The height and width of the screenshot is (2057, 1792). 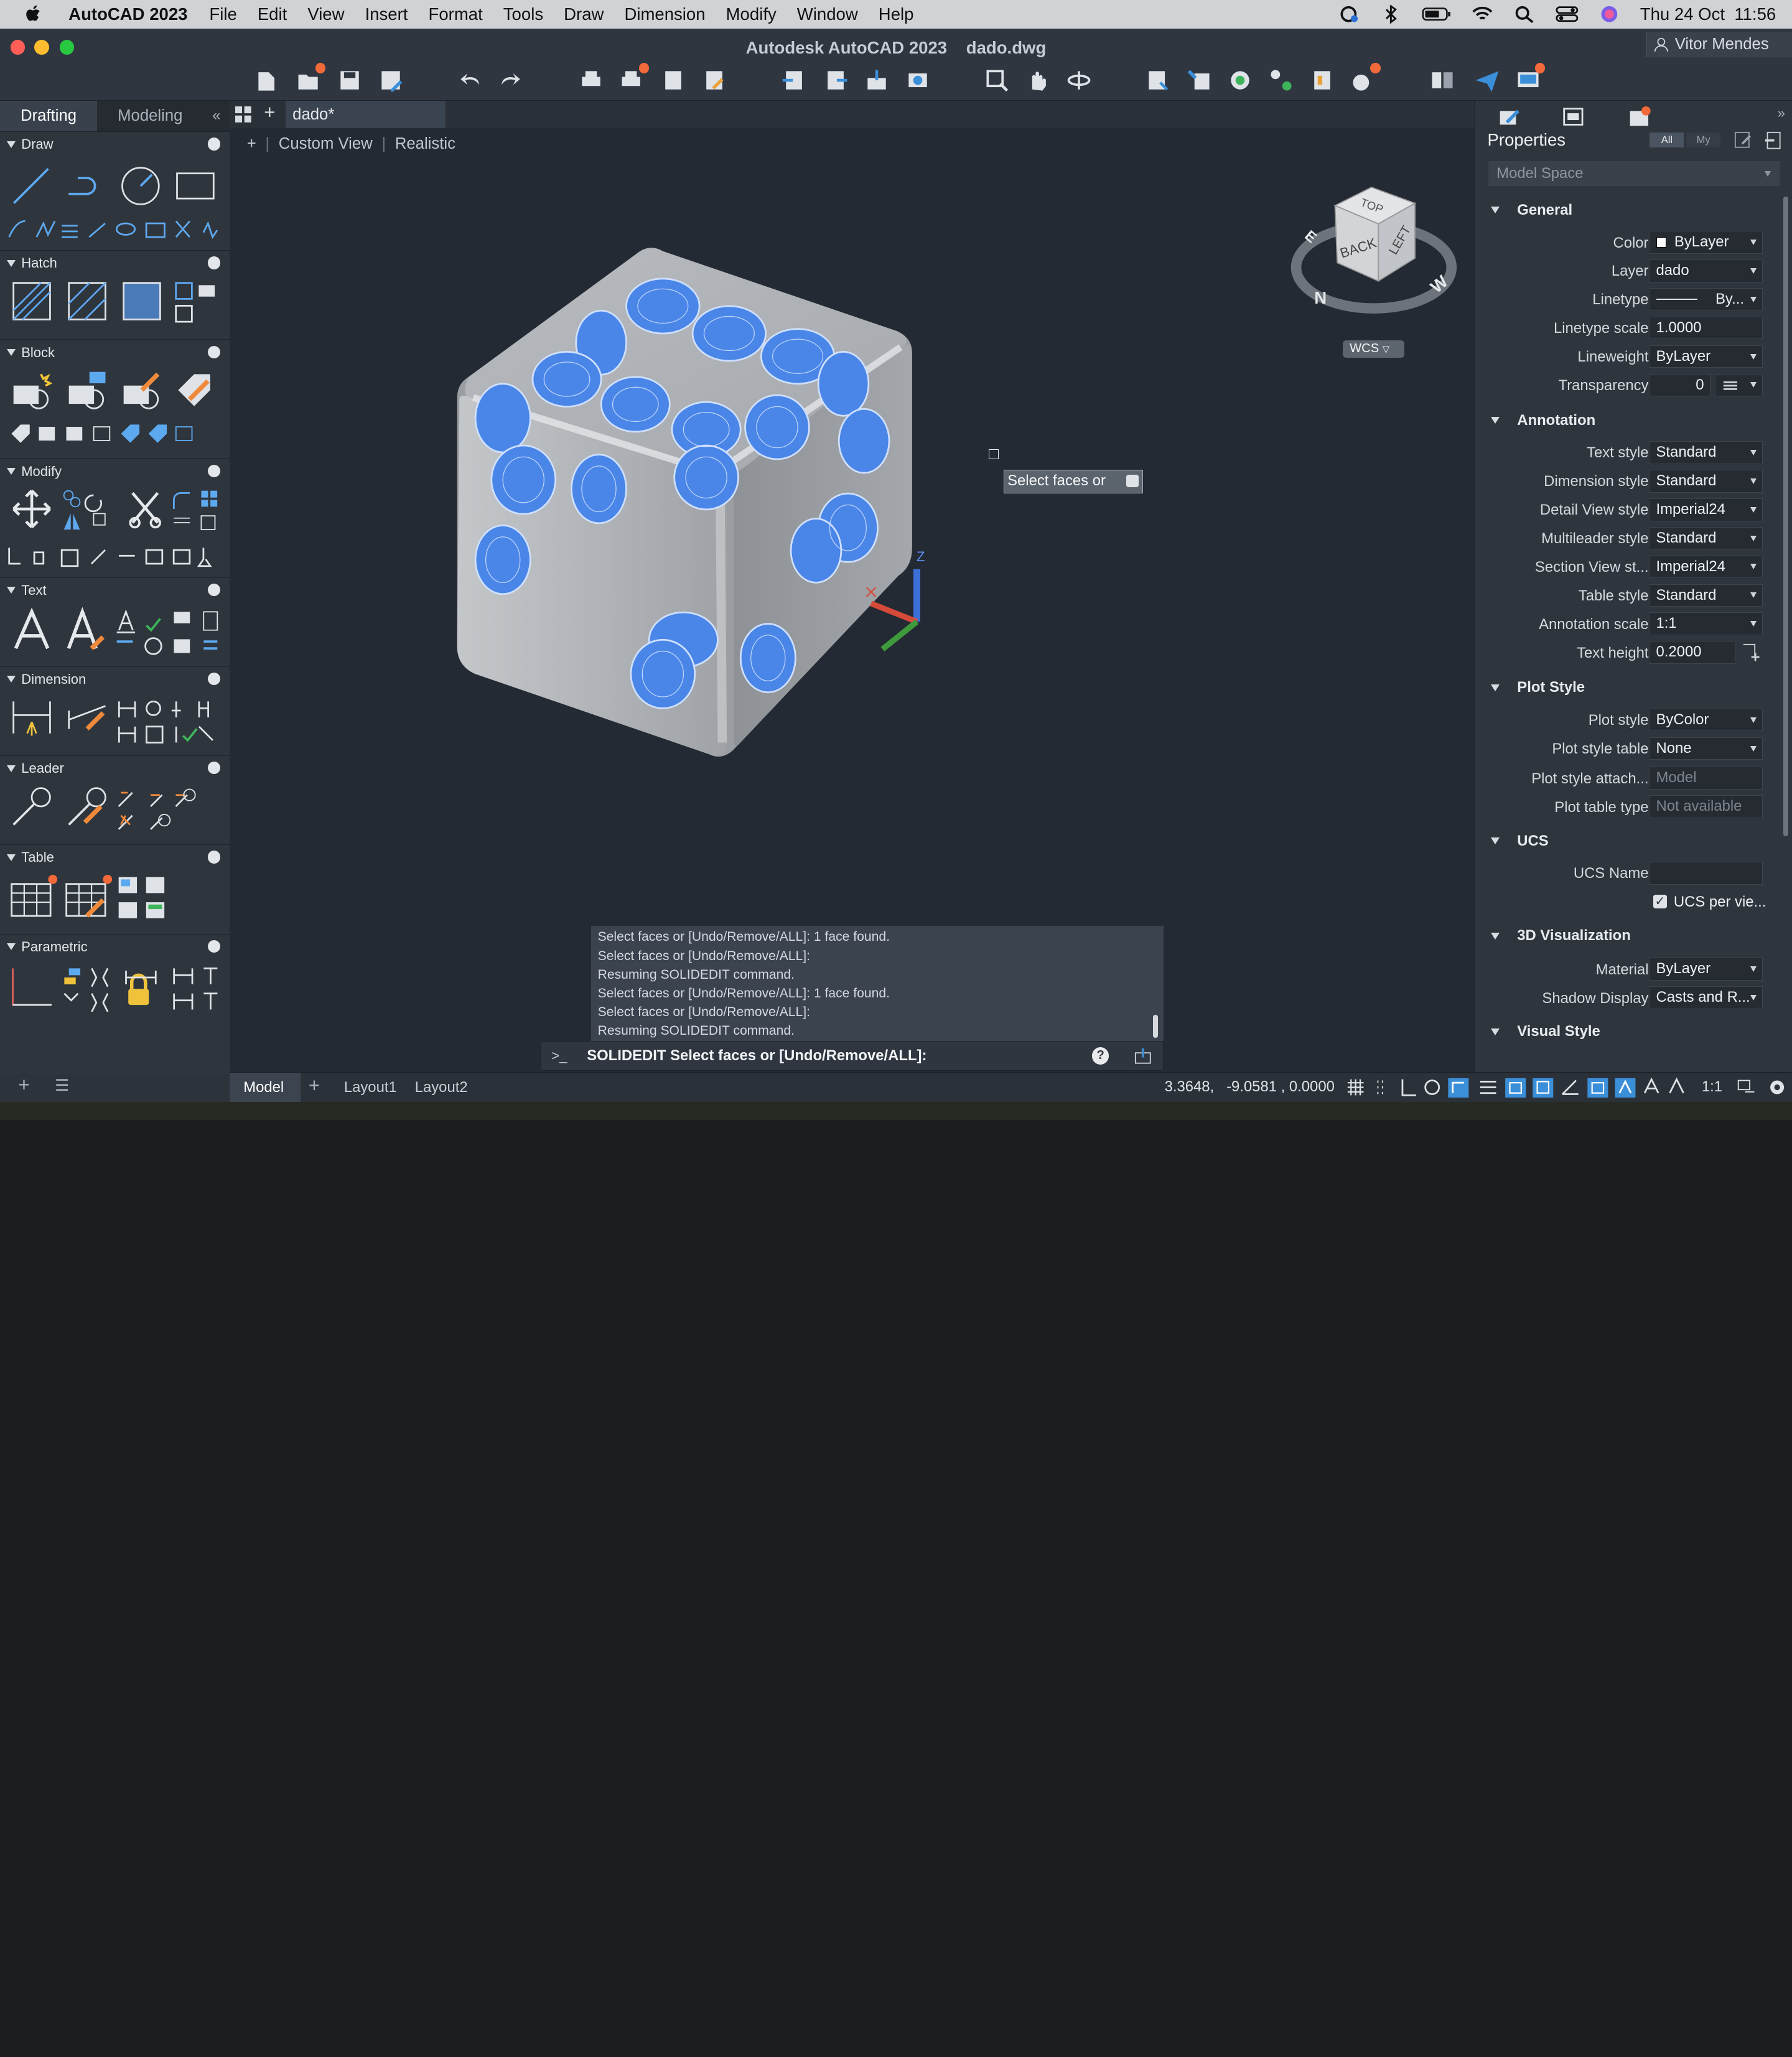 I want to click on annotation-scale-status: 1:1, so click(x=1712, y=1087).